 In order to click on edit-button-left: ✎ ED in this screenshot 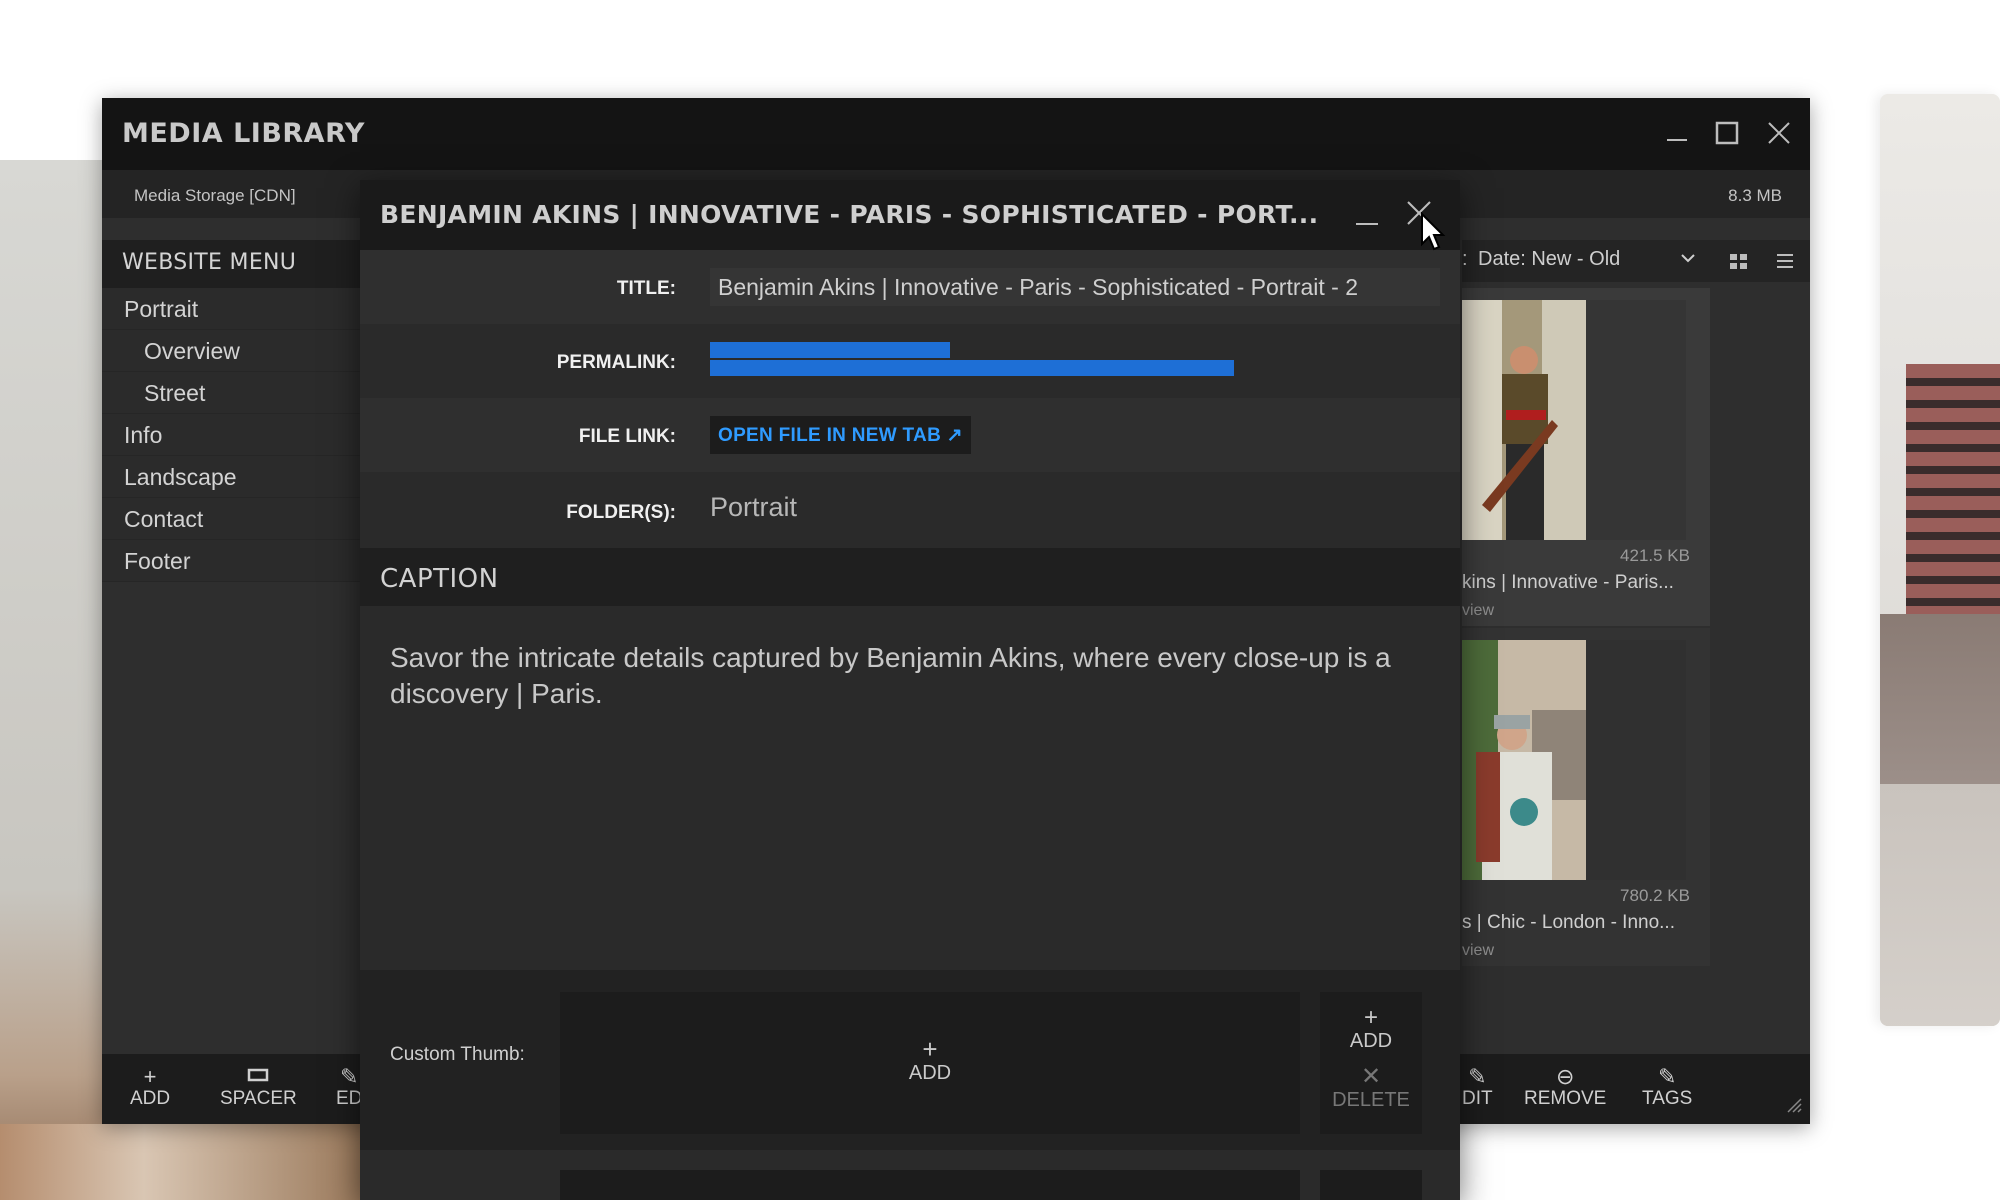, I will do `click(349, 1088)`.